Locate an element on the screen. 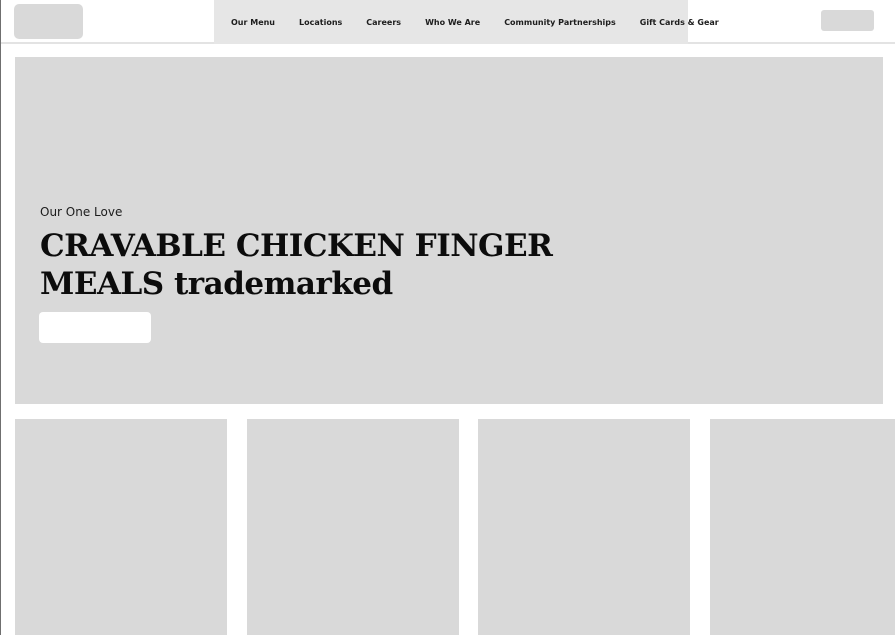  hero-cta-button is located at coordinates (95, 327).